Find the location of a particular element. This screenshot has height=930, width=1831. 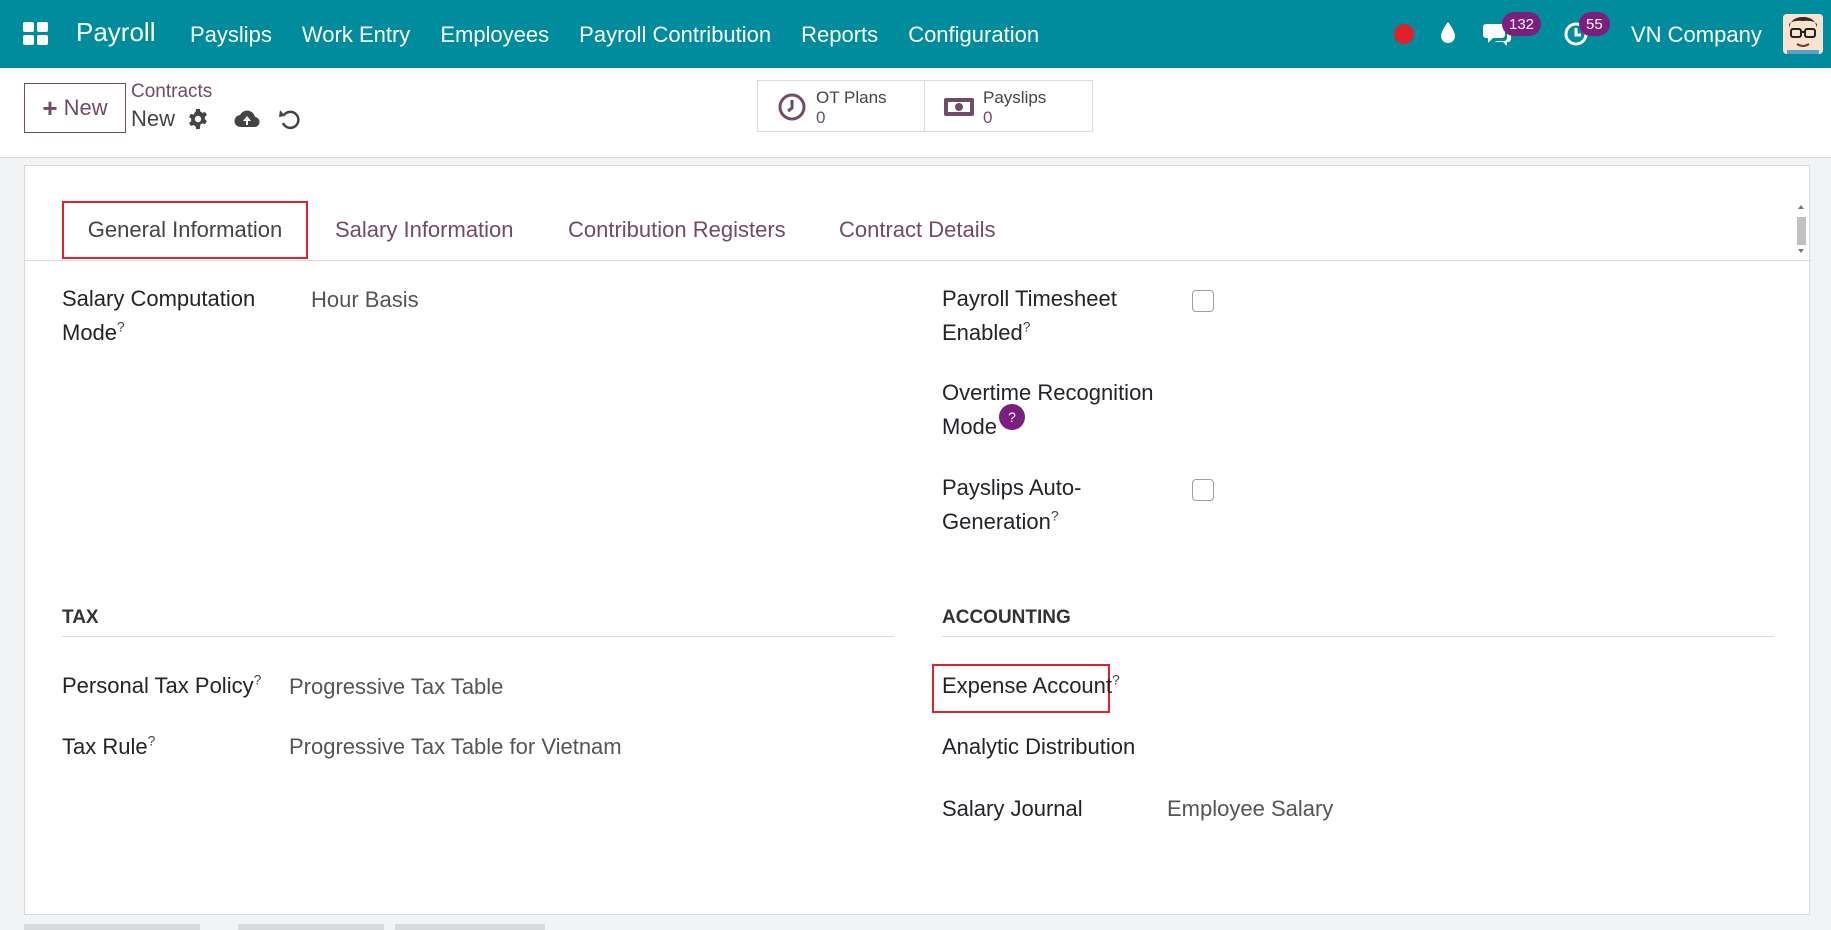

menu-payroll-contribution: Payroll Contribution is located at coordinates (675, 35).